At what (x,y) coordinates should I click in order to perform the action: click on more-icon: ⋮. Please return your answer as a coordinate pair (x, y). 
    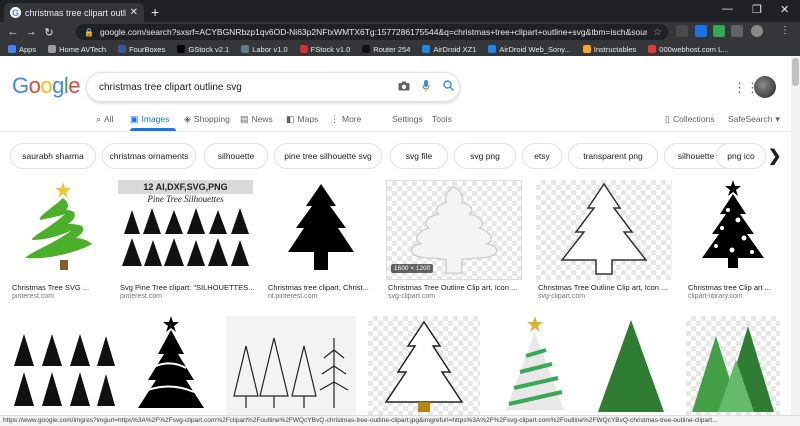
    Looking at the image, I should click on (334, 118).